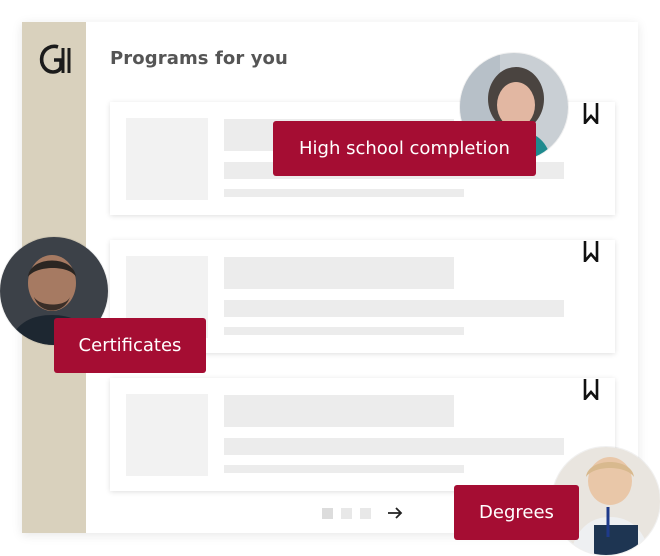 The width and height of the screenshot is (660, 556). What do you see at coordinates (199, 58) in the screenshot?
I see `page-title: Programs for you` at bounding box center [199, 58].